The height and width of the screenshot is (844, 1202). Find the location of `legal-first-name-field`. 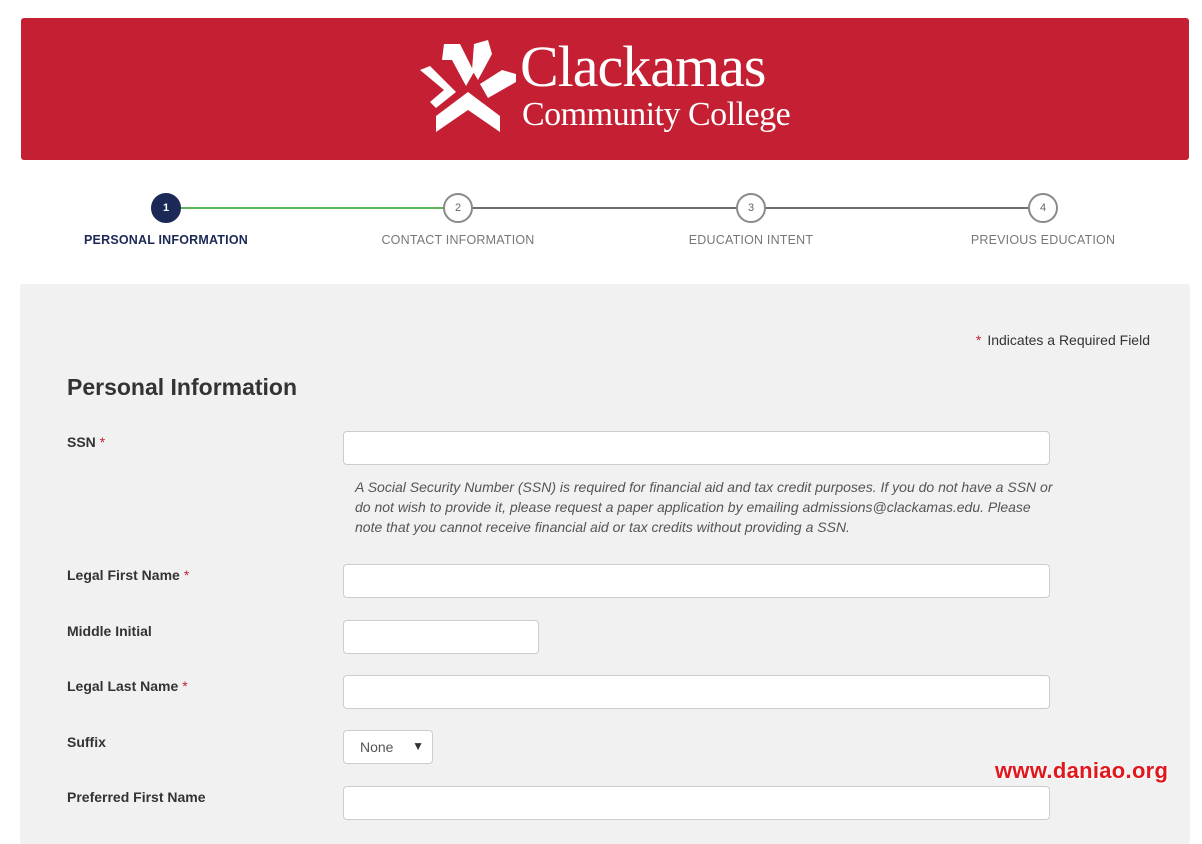

legal-first-name-field is located at coordinates (696, 581).